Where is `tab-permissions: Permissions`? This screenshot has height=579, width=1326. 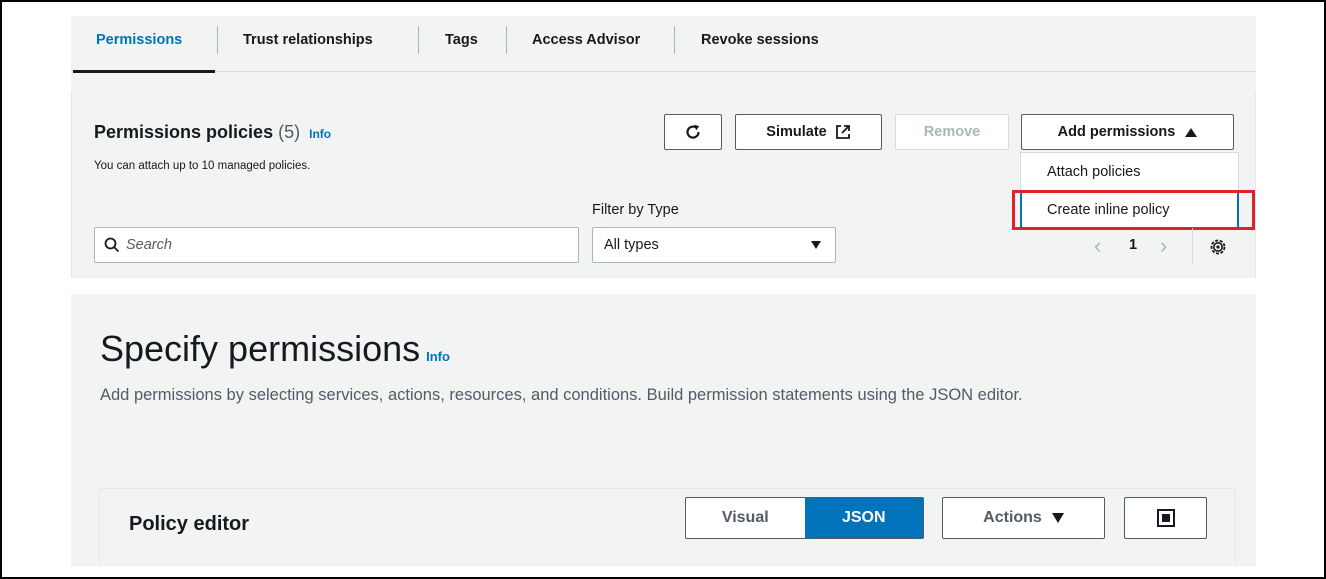
tab-permissions: Permissions is located at coordinates (139, 40).